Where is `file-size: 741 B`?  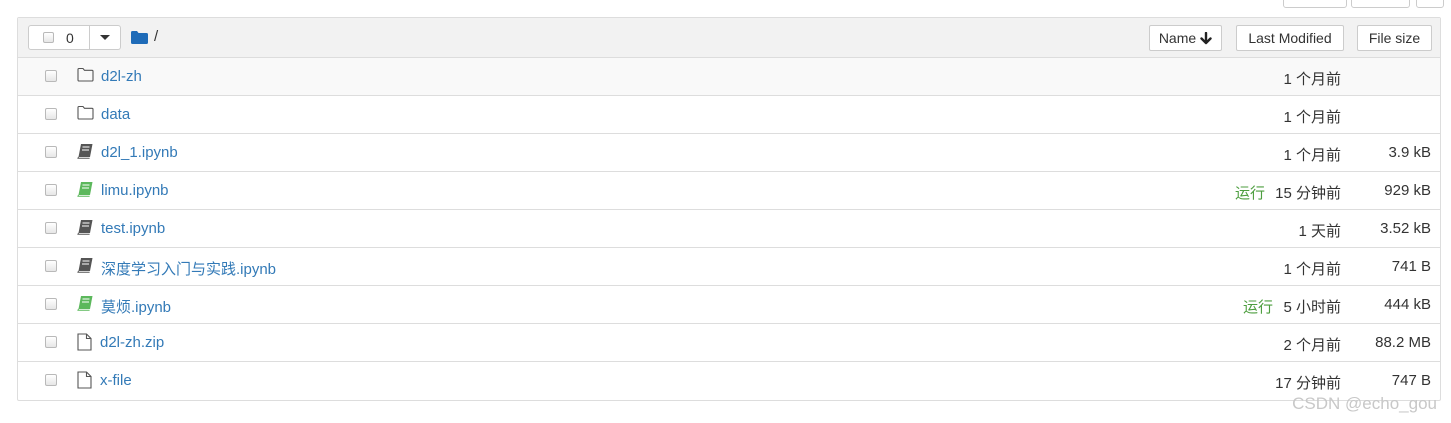 file-size: 741 B is located at coordinates (1411, 266).